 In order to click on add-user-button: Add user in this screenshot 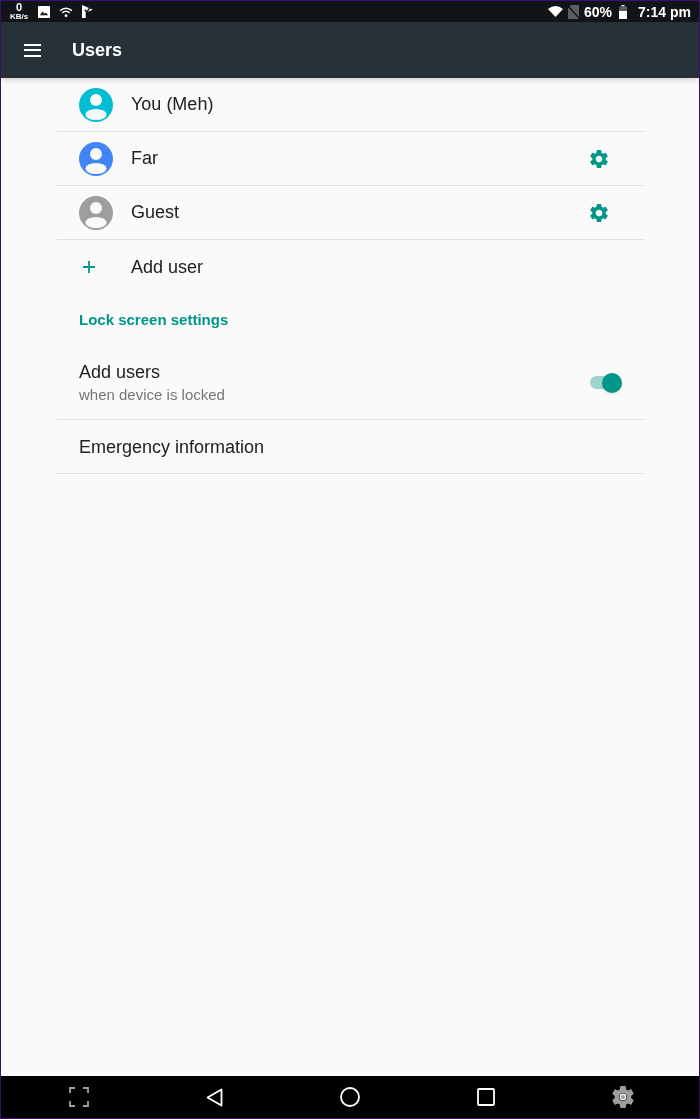, I will do `click(143, 267)`.